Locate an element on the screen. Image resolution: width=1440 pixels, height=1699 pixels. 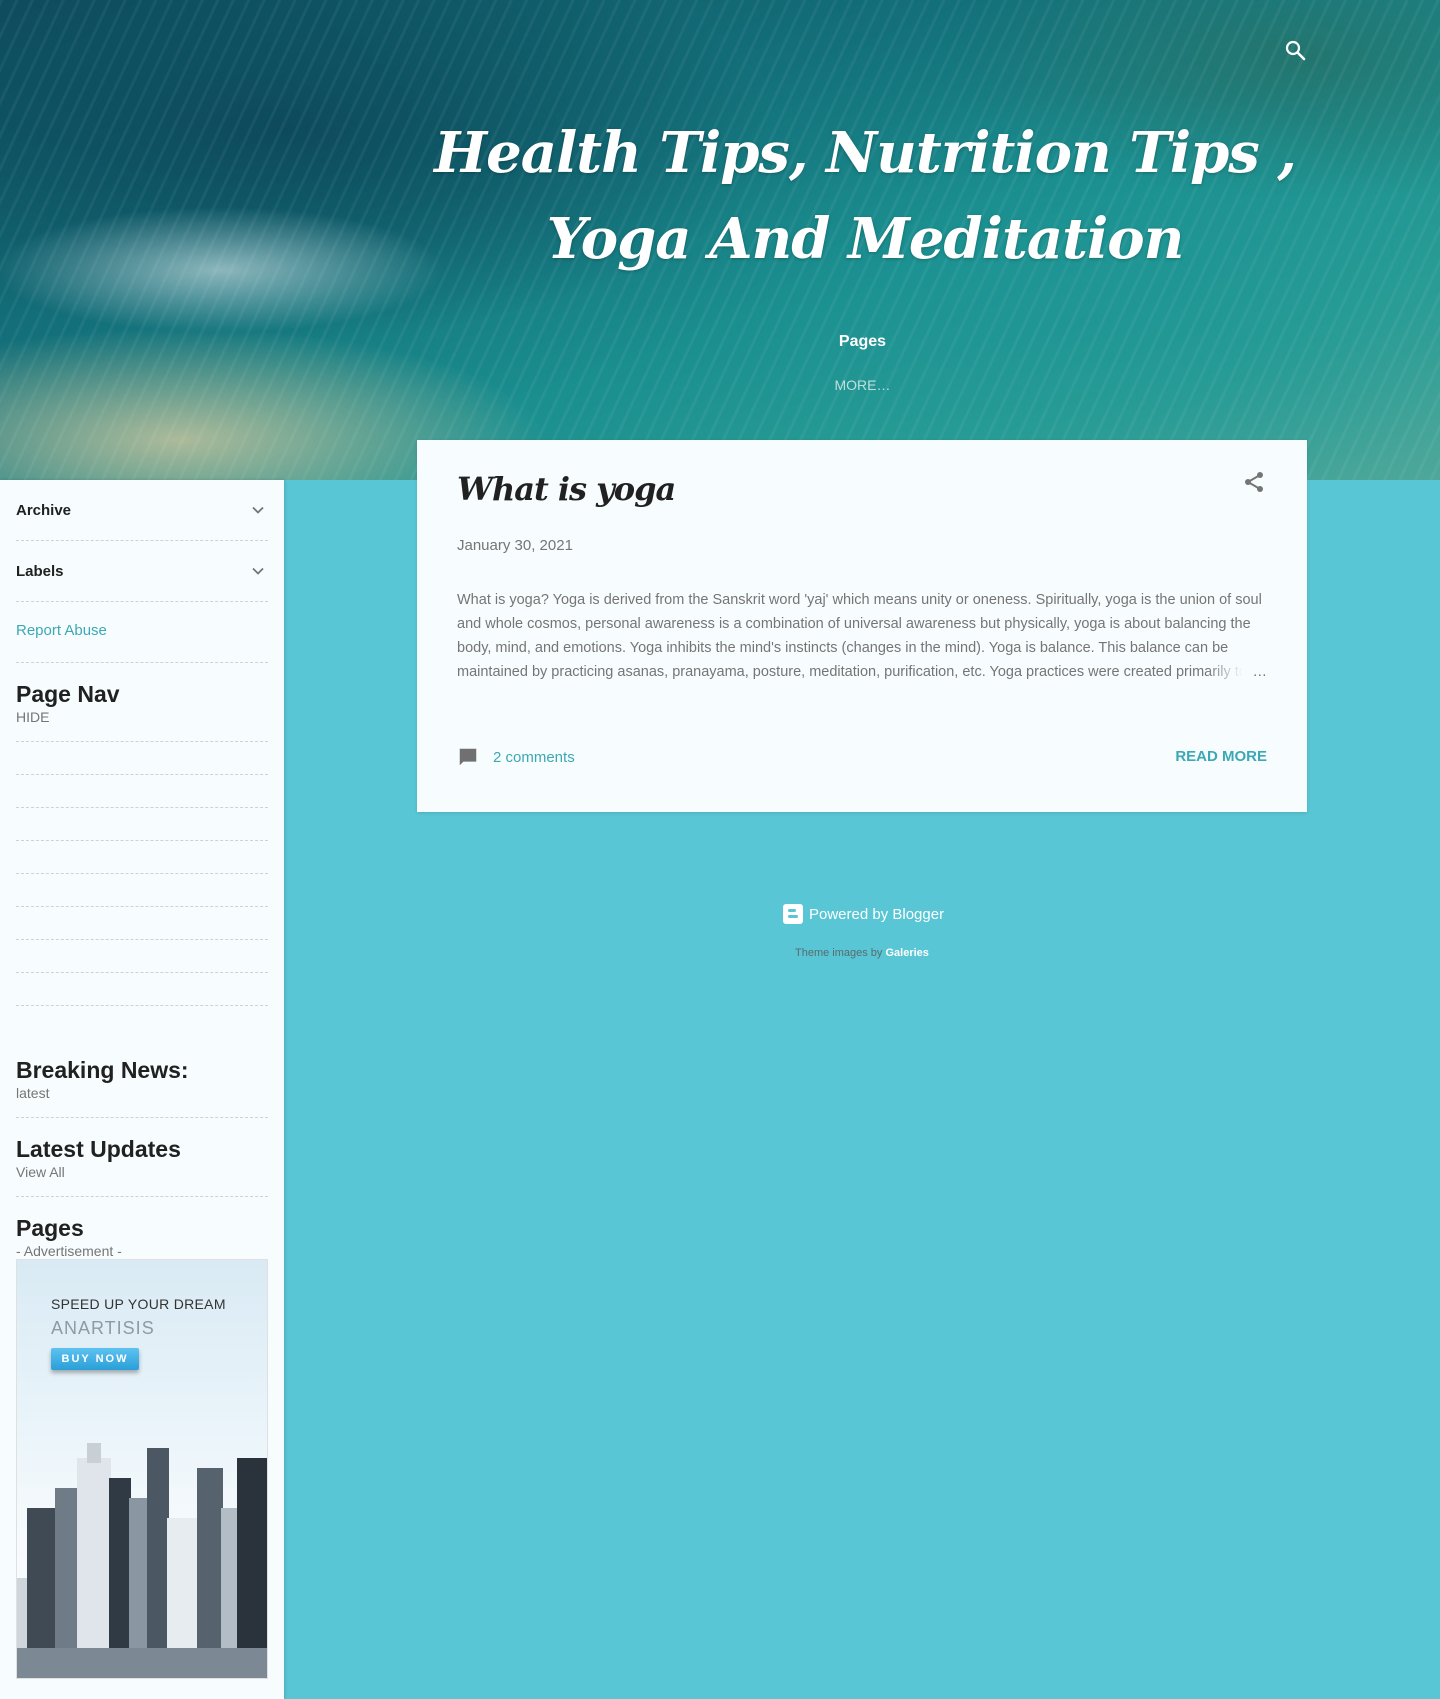
post-title: What is yoga is located at coordinates (566, 489).